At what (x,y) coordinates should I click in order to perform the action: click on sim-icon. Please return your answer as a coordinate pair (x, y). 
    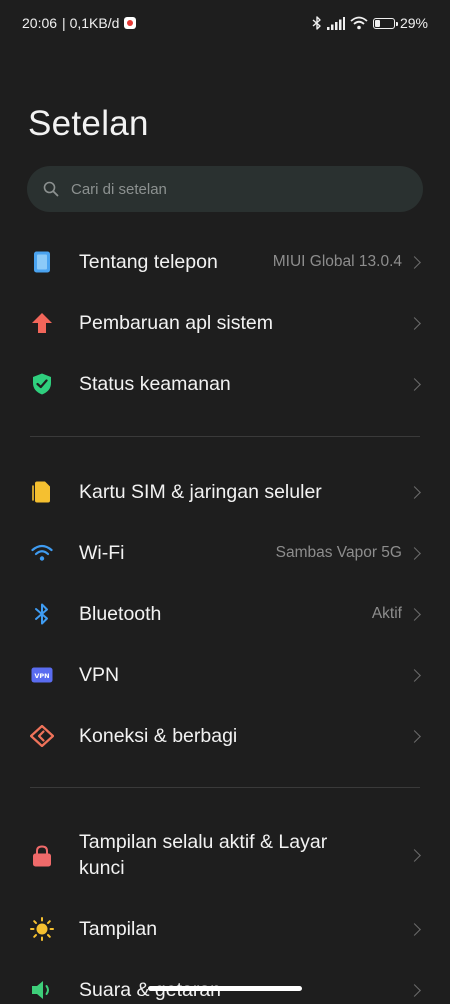
    Looking at the image, I should click on (42, 492).